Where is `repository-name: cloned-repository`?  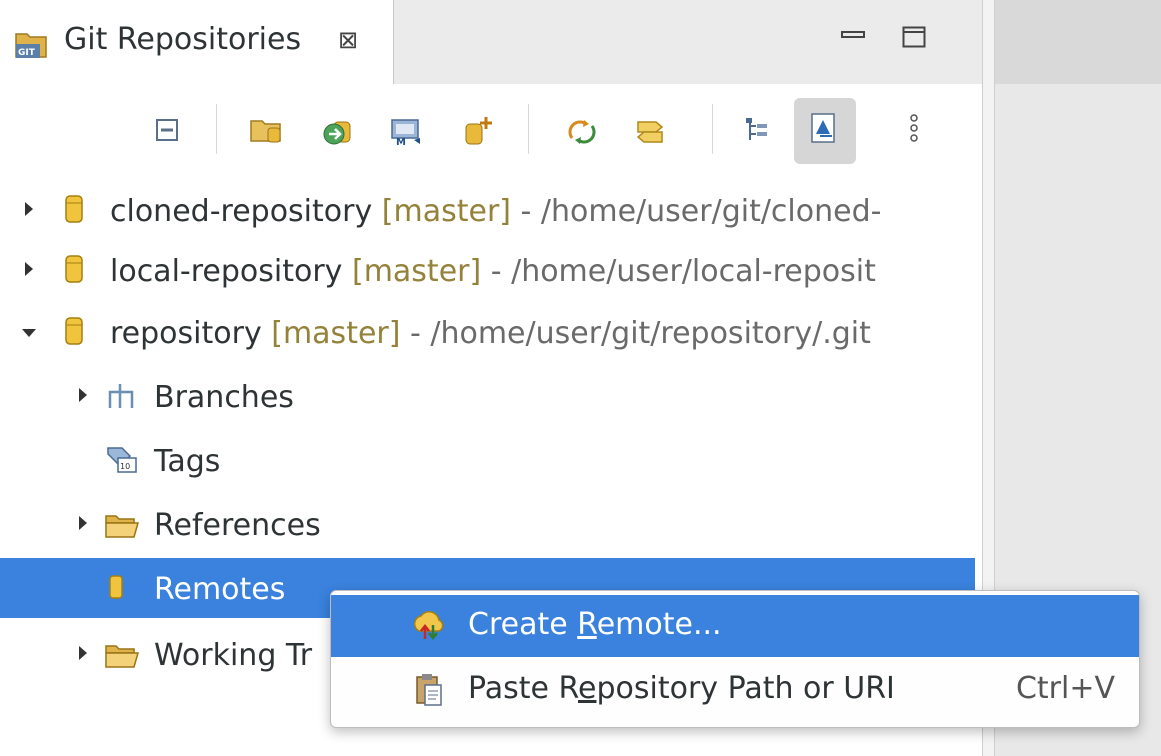
repository-name: cloned-repository is located at coordinates (241, 211).